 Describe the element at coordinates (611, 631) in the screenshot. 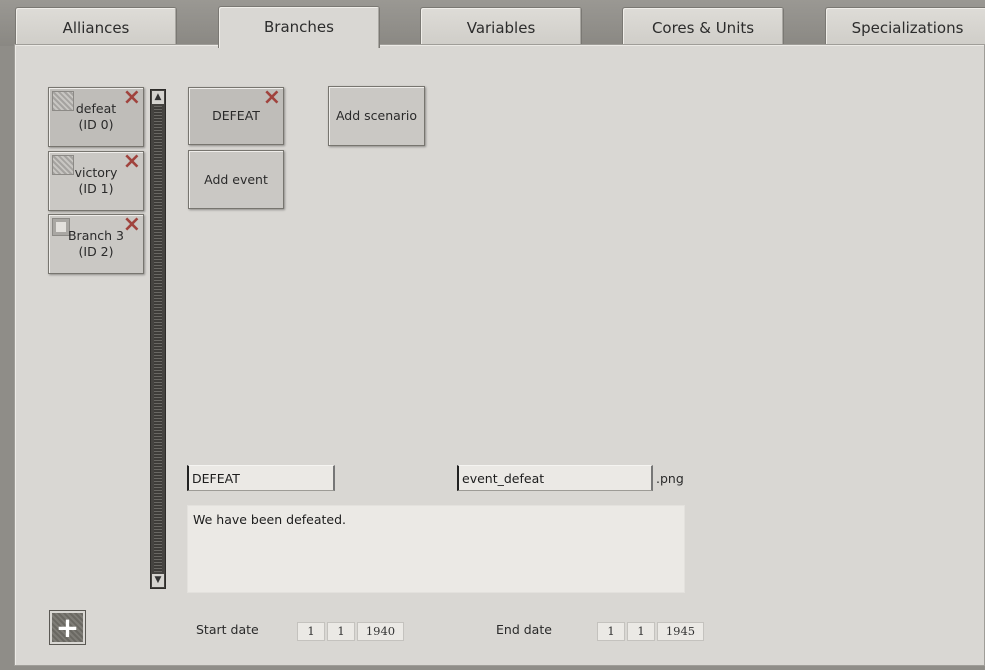

I see `end-day-field: 1` at that location.